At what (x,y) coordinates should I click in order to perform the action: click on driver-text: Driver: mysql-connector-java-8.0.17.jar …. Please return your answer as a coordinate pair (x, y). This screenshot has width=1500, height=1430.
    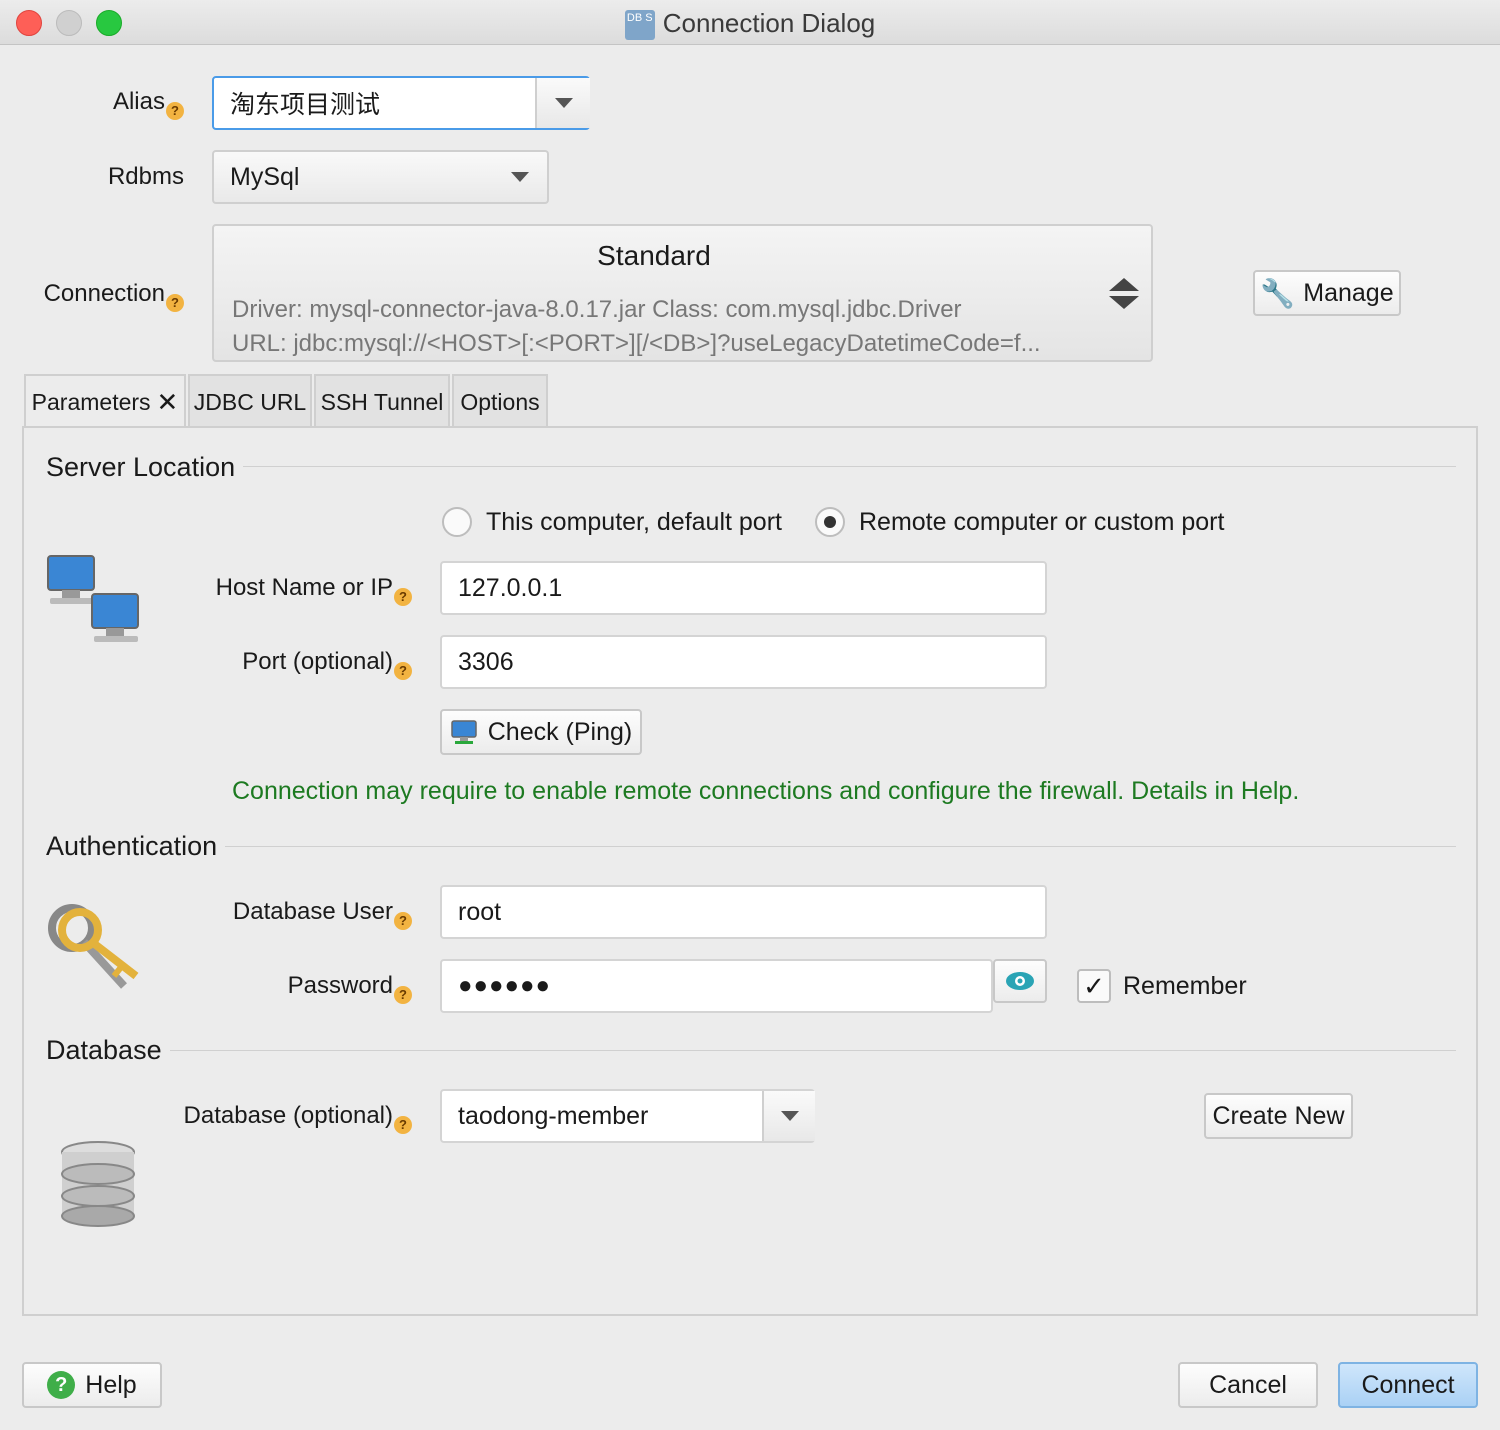
    Looking at the image, I should click on (597, 309).